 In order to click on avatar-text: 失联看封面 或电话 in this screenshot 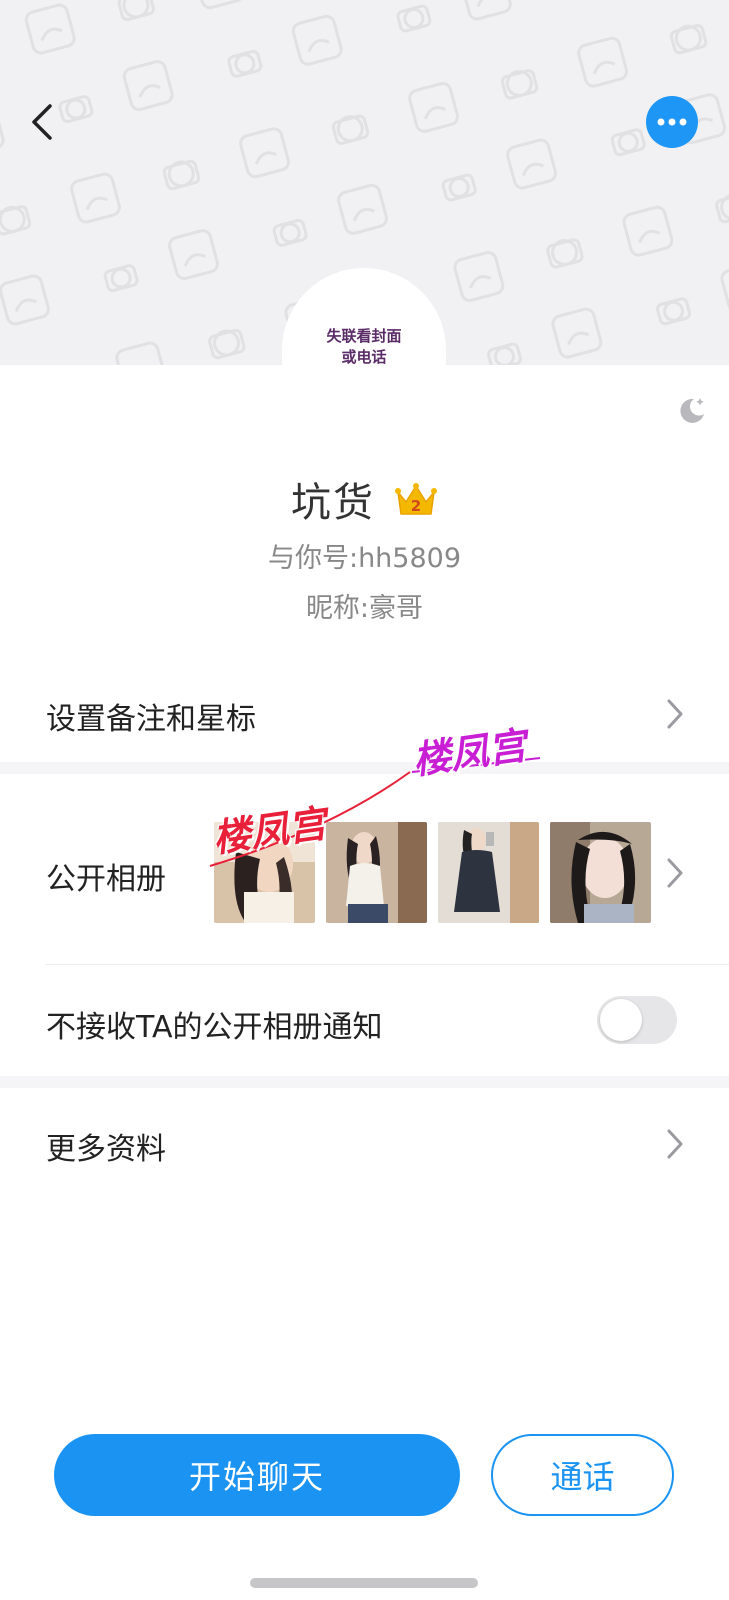, I will do `click(364, 347)`.